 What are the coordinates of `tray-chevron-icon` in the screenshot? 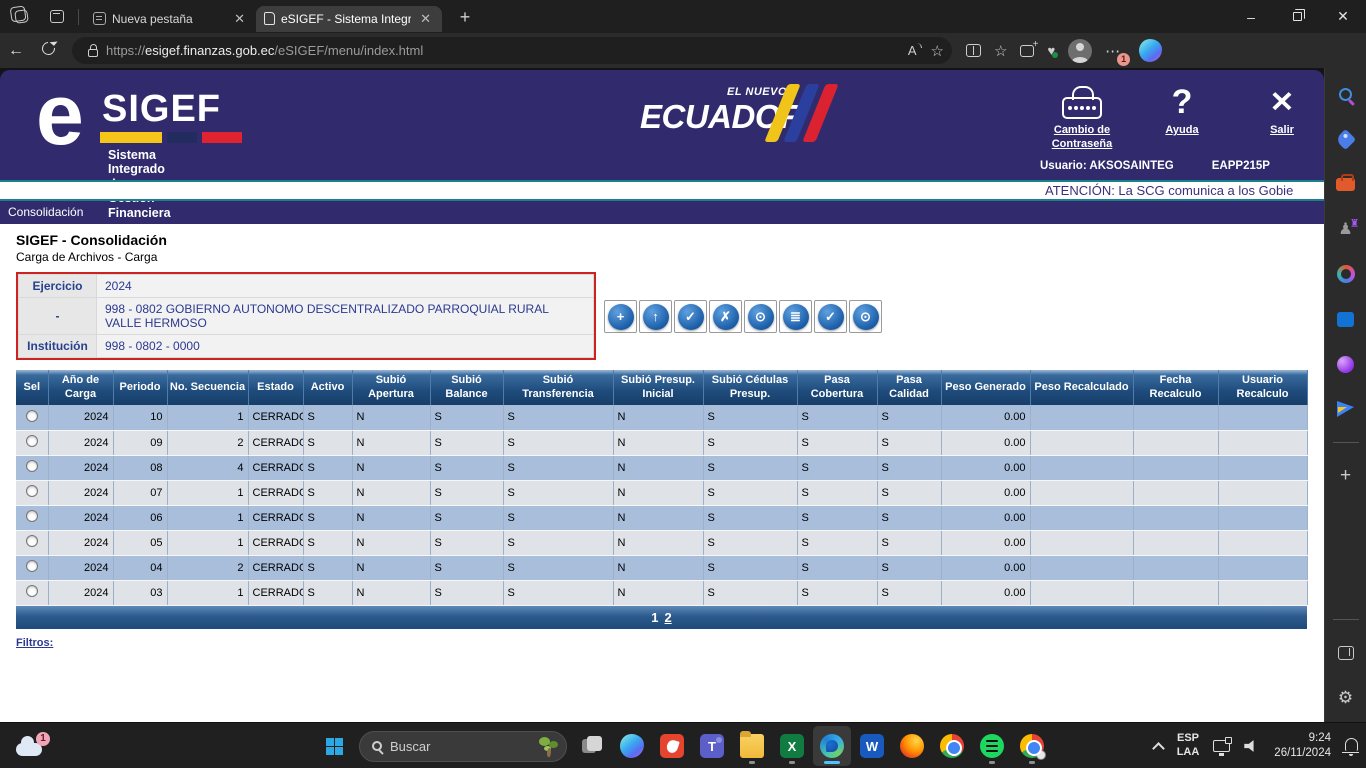 It's located at (1158, 748).